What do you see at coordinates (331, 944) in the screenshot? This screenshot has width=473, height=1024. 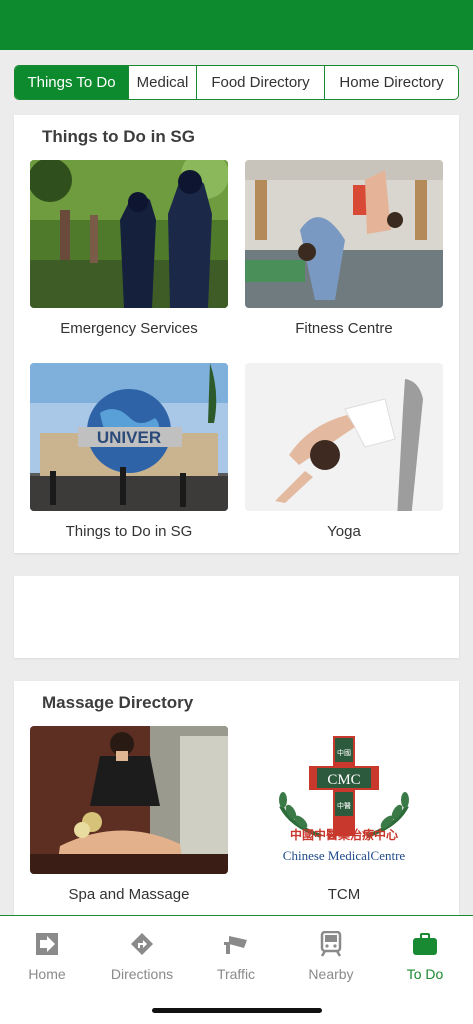 I see `train-icon` at bounding box center [331, 944].